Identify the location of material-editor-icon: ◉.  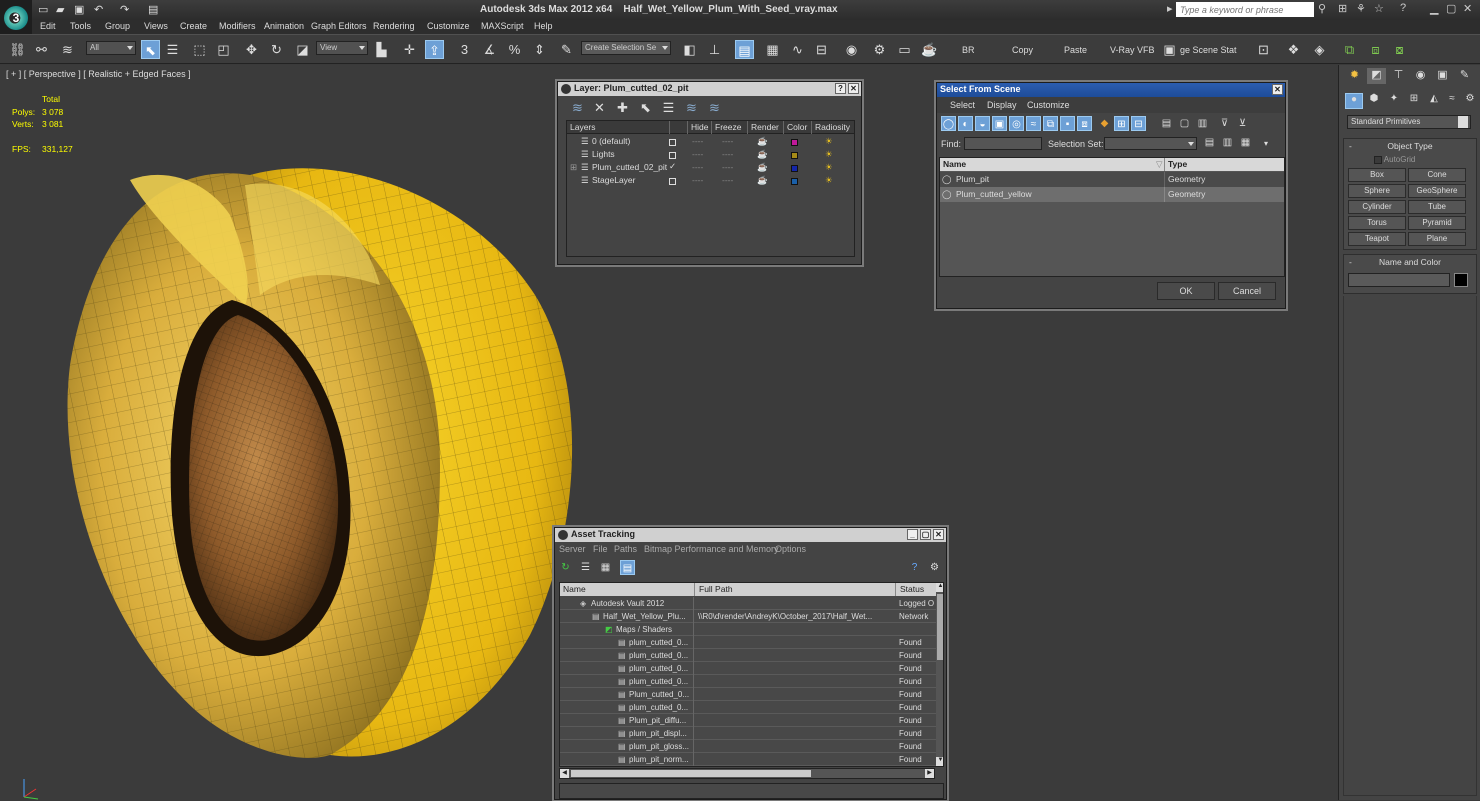
(851, 49).